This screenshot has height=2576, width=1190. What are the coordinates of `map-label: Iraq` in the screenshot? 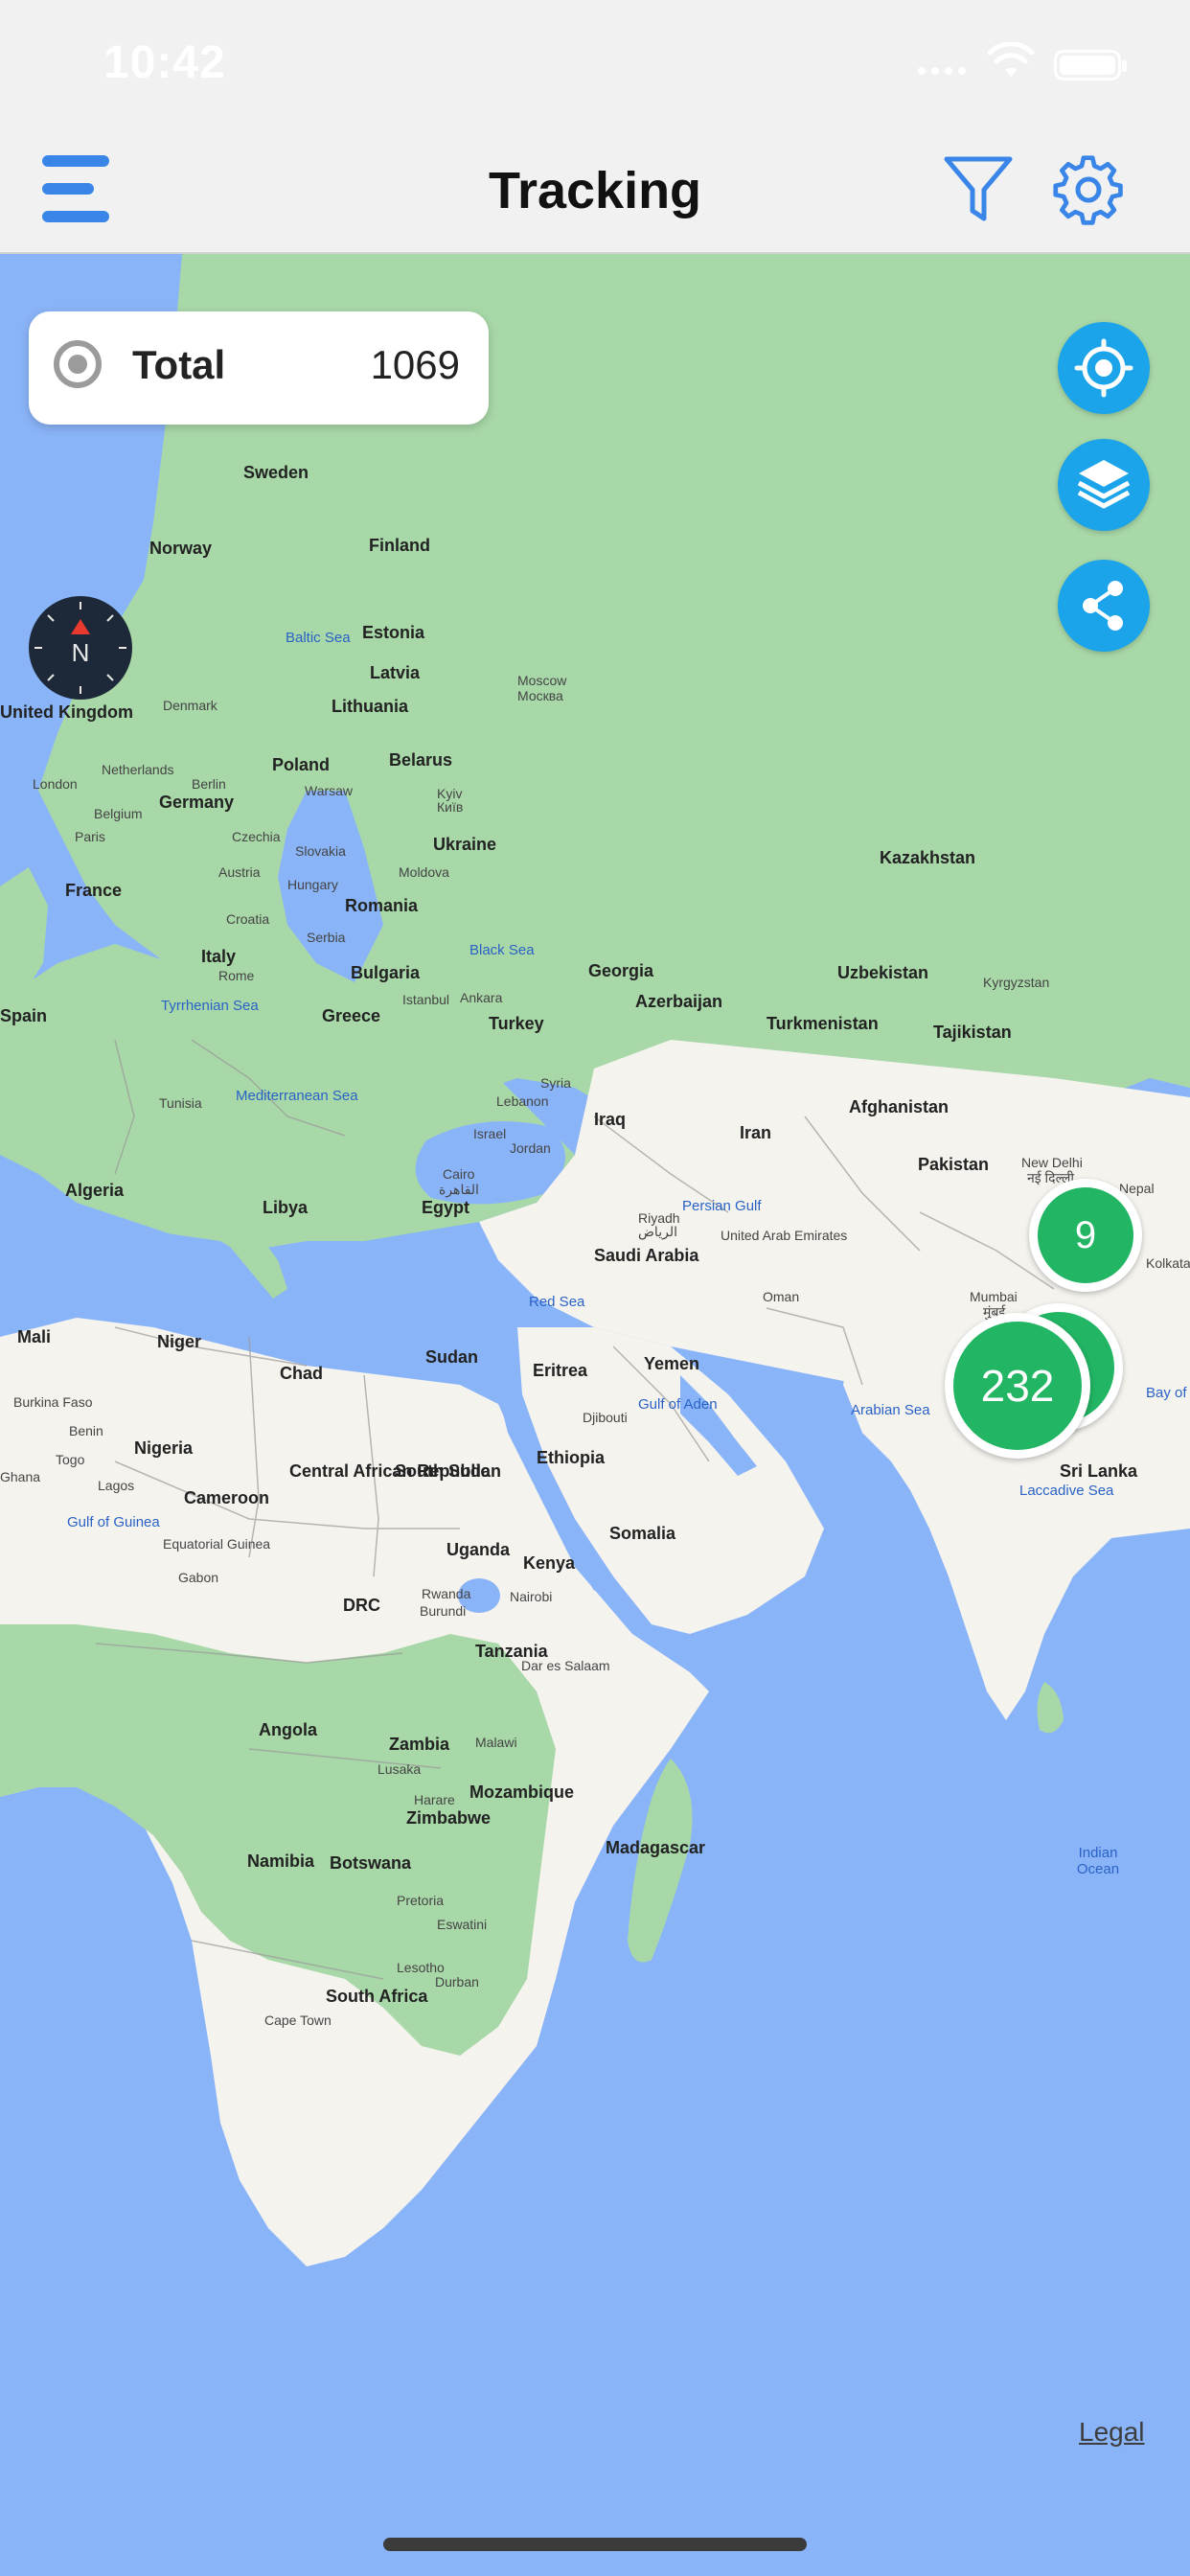 It's located at (610, 1119).